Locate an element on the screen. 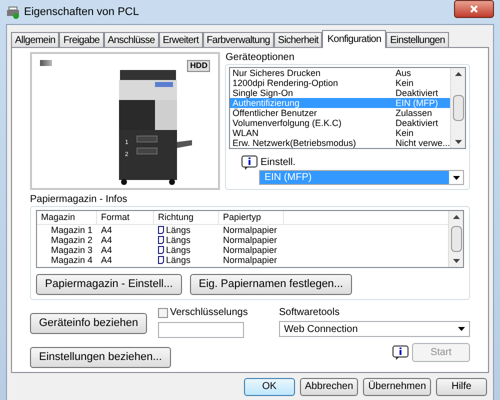 The height and width of the screenshot is (400, 500). group-title: Geräteoptionen is located at coordinates (260, 58).